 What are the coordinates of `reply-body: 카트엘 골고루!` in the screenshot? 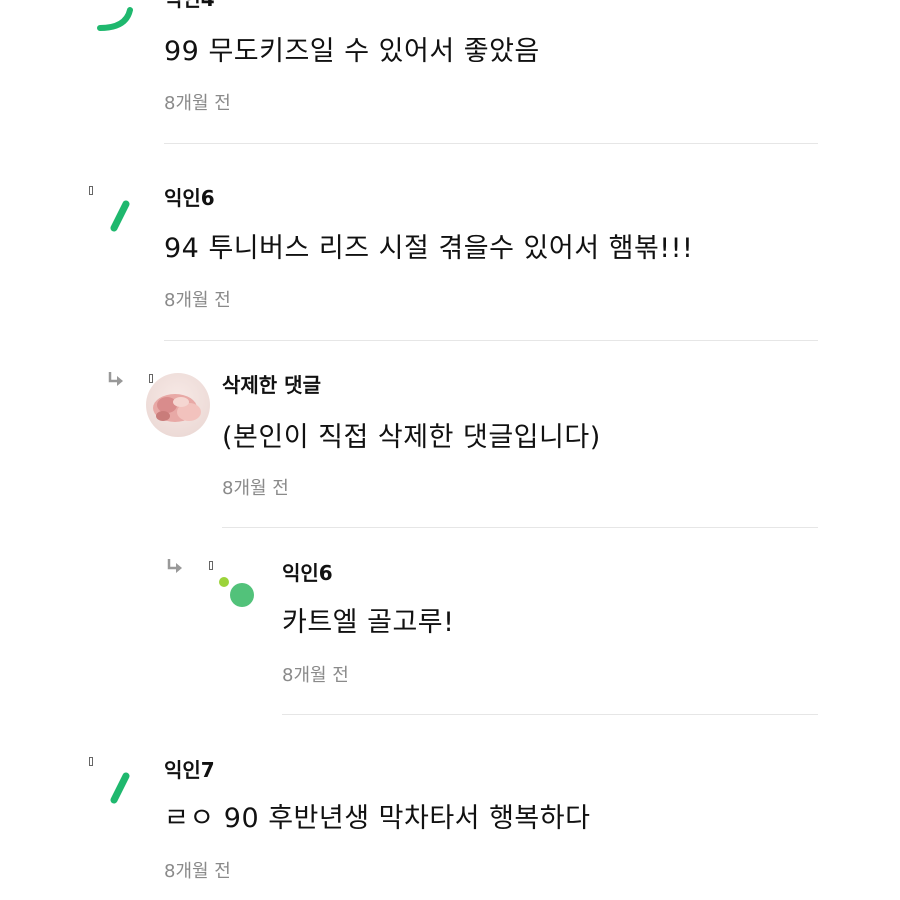 It's located at (368, 622).